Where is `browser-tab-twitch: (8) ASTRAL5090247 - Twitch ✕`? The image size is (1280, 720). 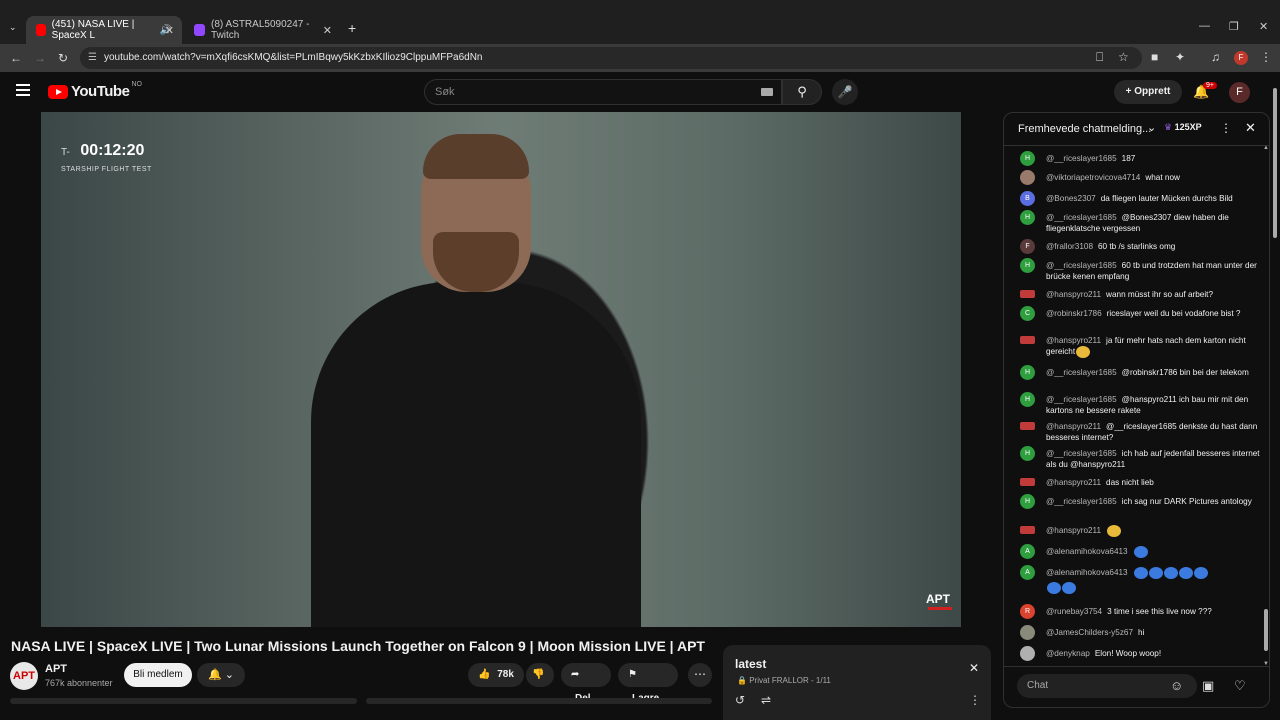 browser-tab-twitch: (8) ASTRAL5090247 - Twitch ✕ is located at coordinates (262, 30).